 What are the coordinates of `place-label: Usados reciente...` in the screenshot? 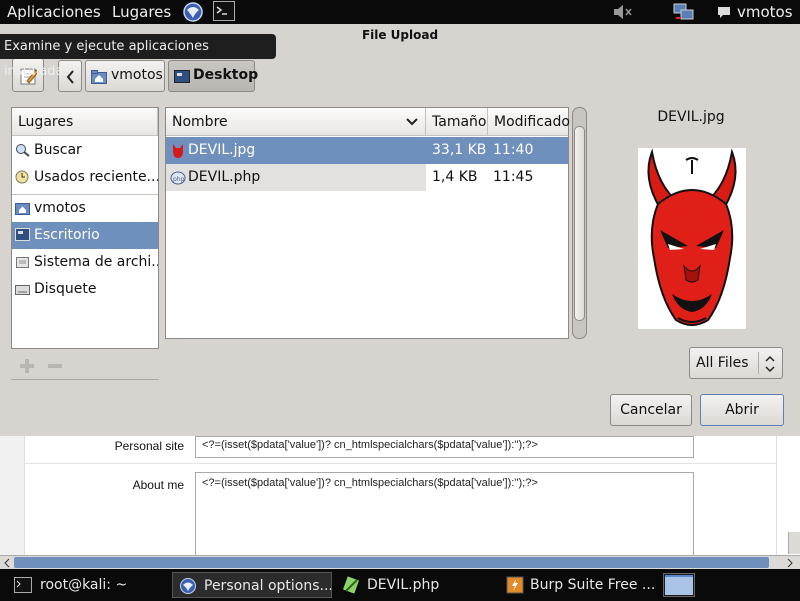 It's located at (96, 177).